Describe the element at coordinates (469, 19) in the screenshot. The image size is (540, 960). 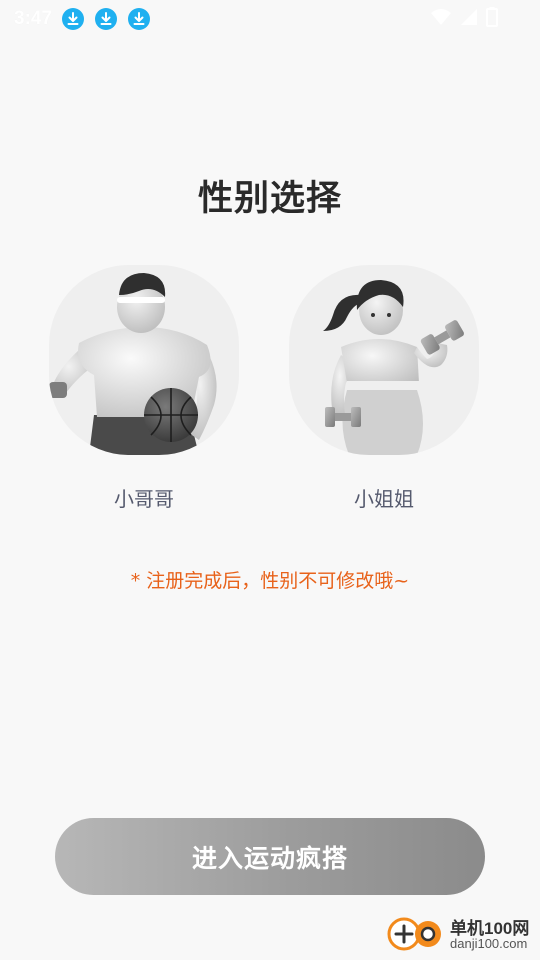
I see `cell-signal-icon` at that location.